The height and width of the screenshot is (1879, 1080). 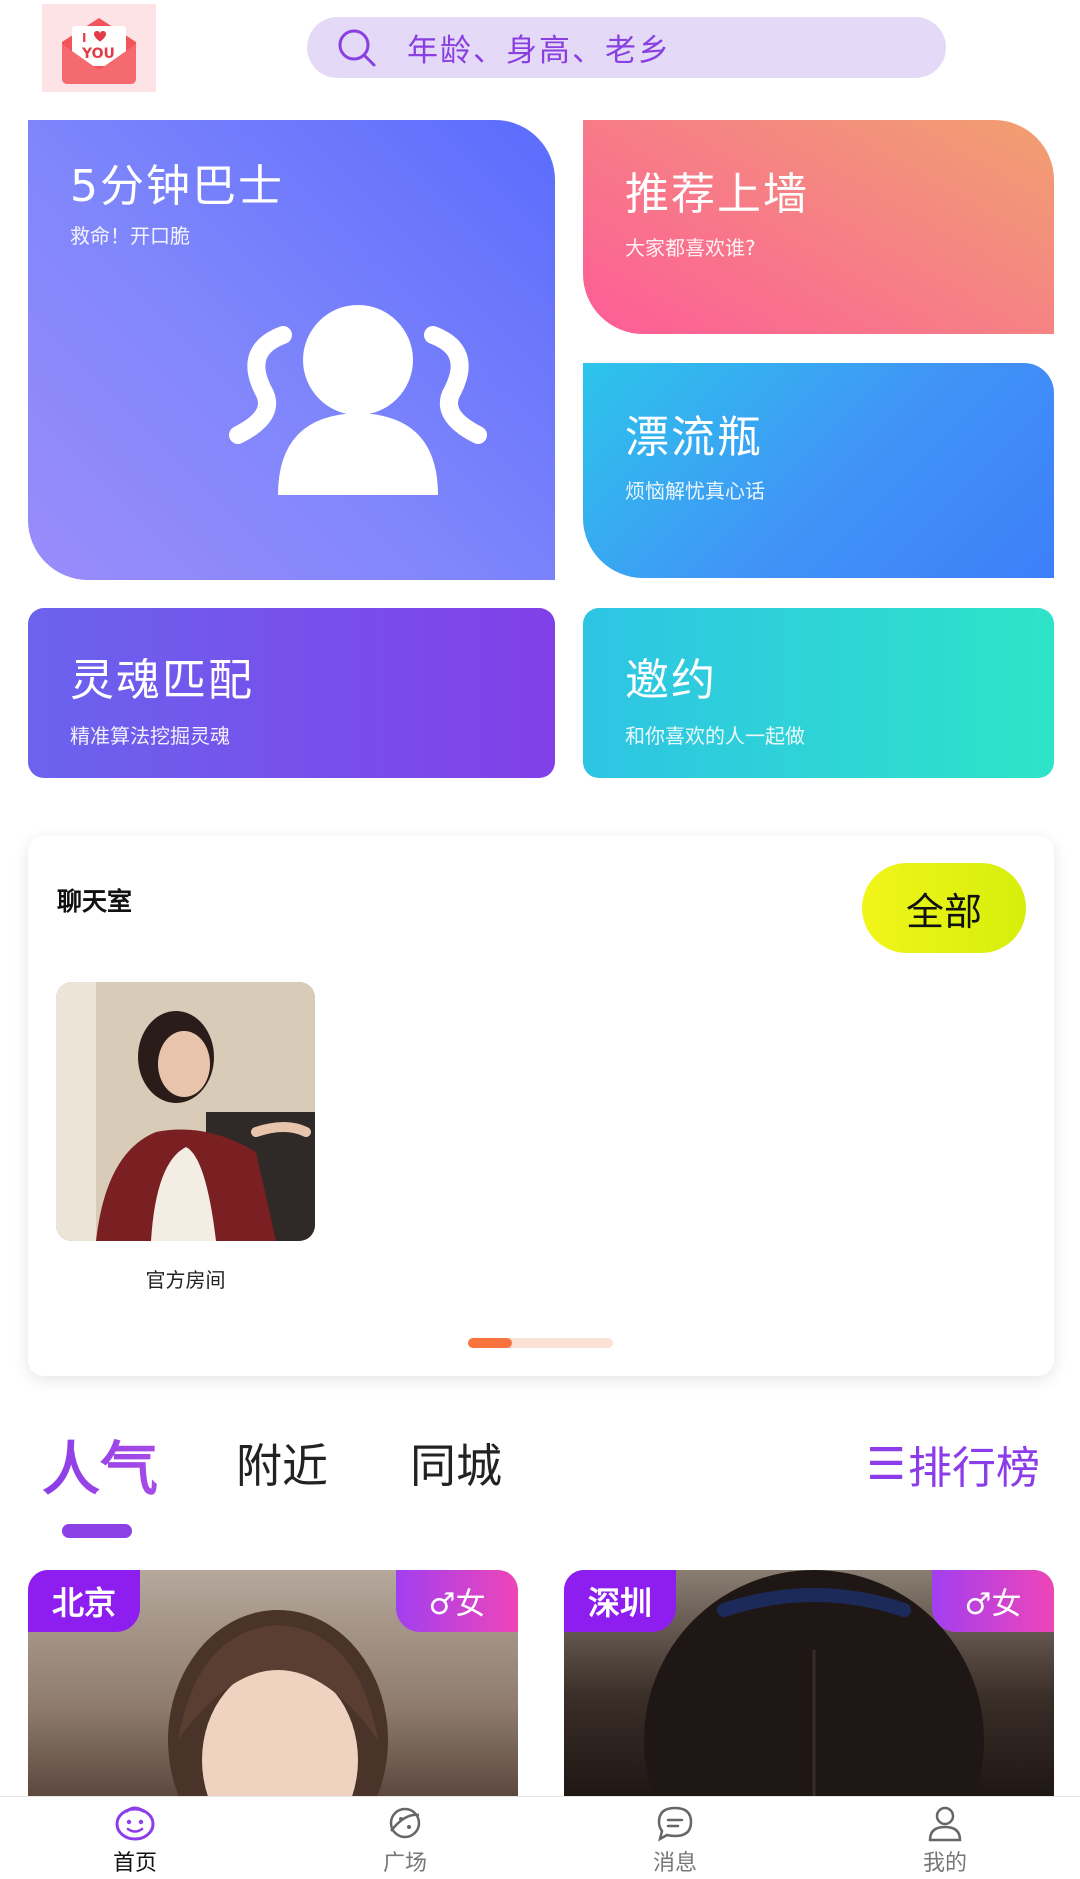 What do you see at coordinates (97, 1531) in the screenshot?
I see `active-tab-indicator` at bounding box center [97, 1531].